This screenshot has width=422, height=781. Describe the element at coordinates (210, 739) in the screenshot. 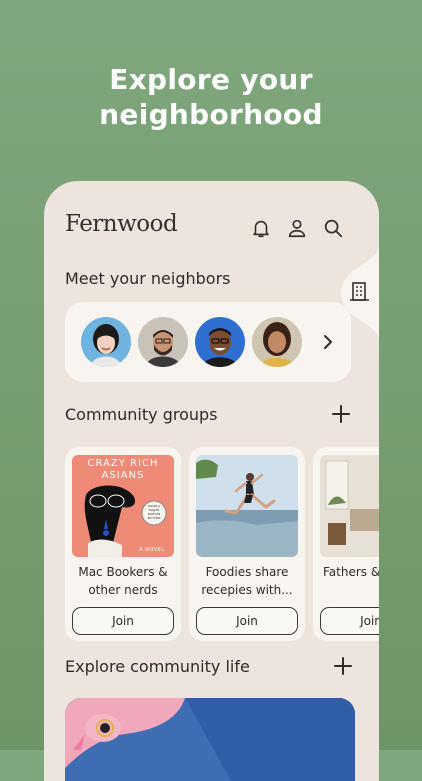

I see `explore-image` at that location.